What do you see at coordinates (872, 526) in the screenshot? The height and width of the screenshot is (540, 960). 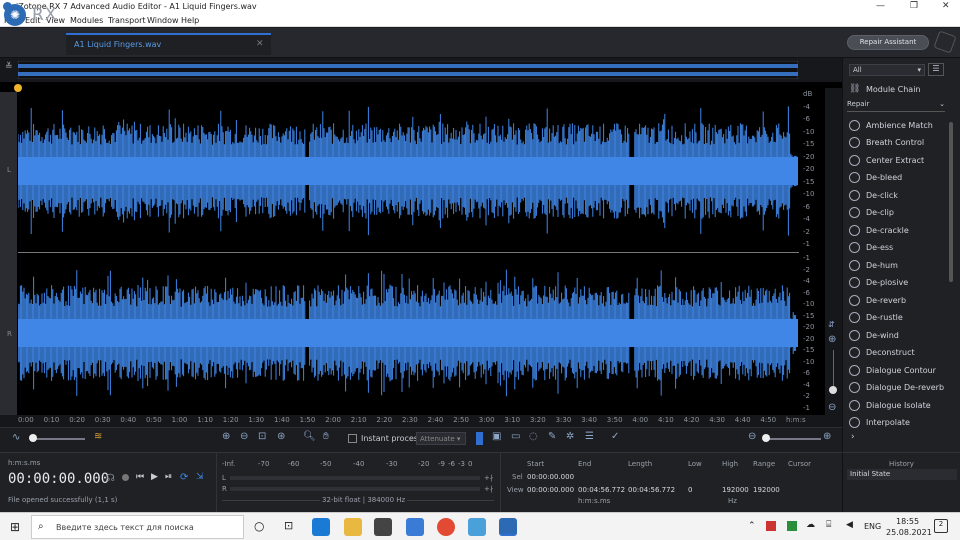 I see `language-indicator: ENG` at bounding box center [872, 526].